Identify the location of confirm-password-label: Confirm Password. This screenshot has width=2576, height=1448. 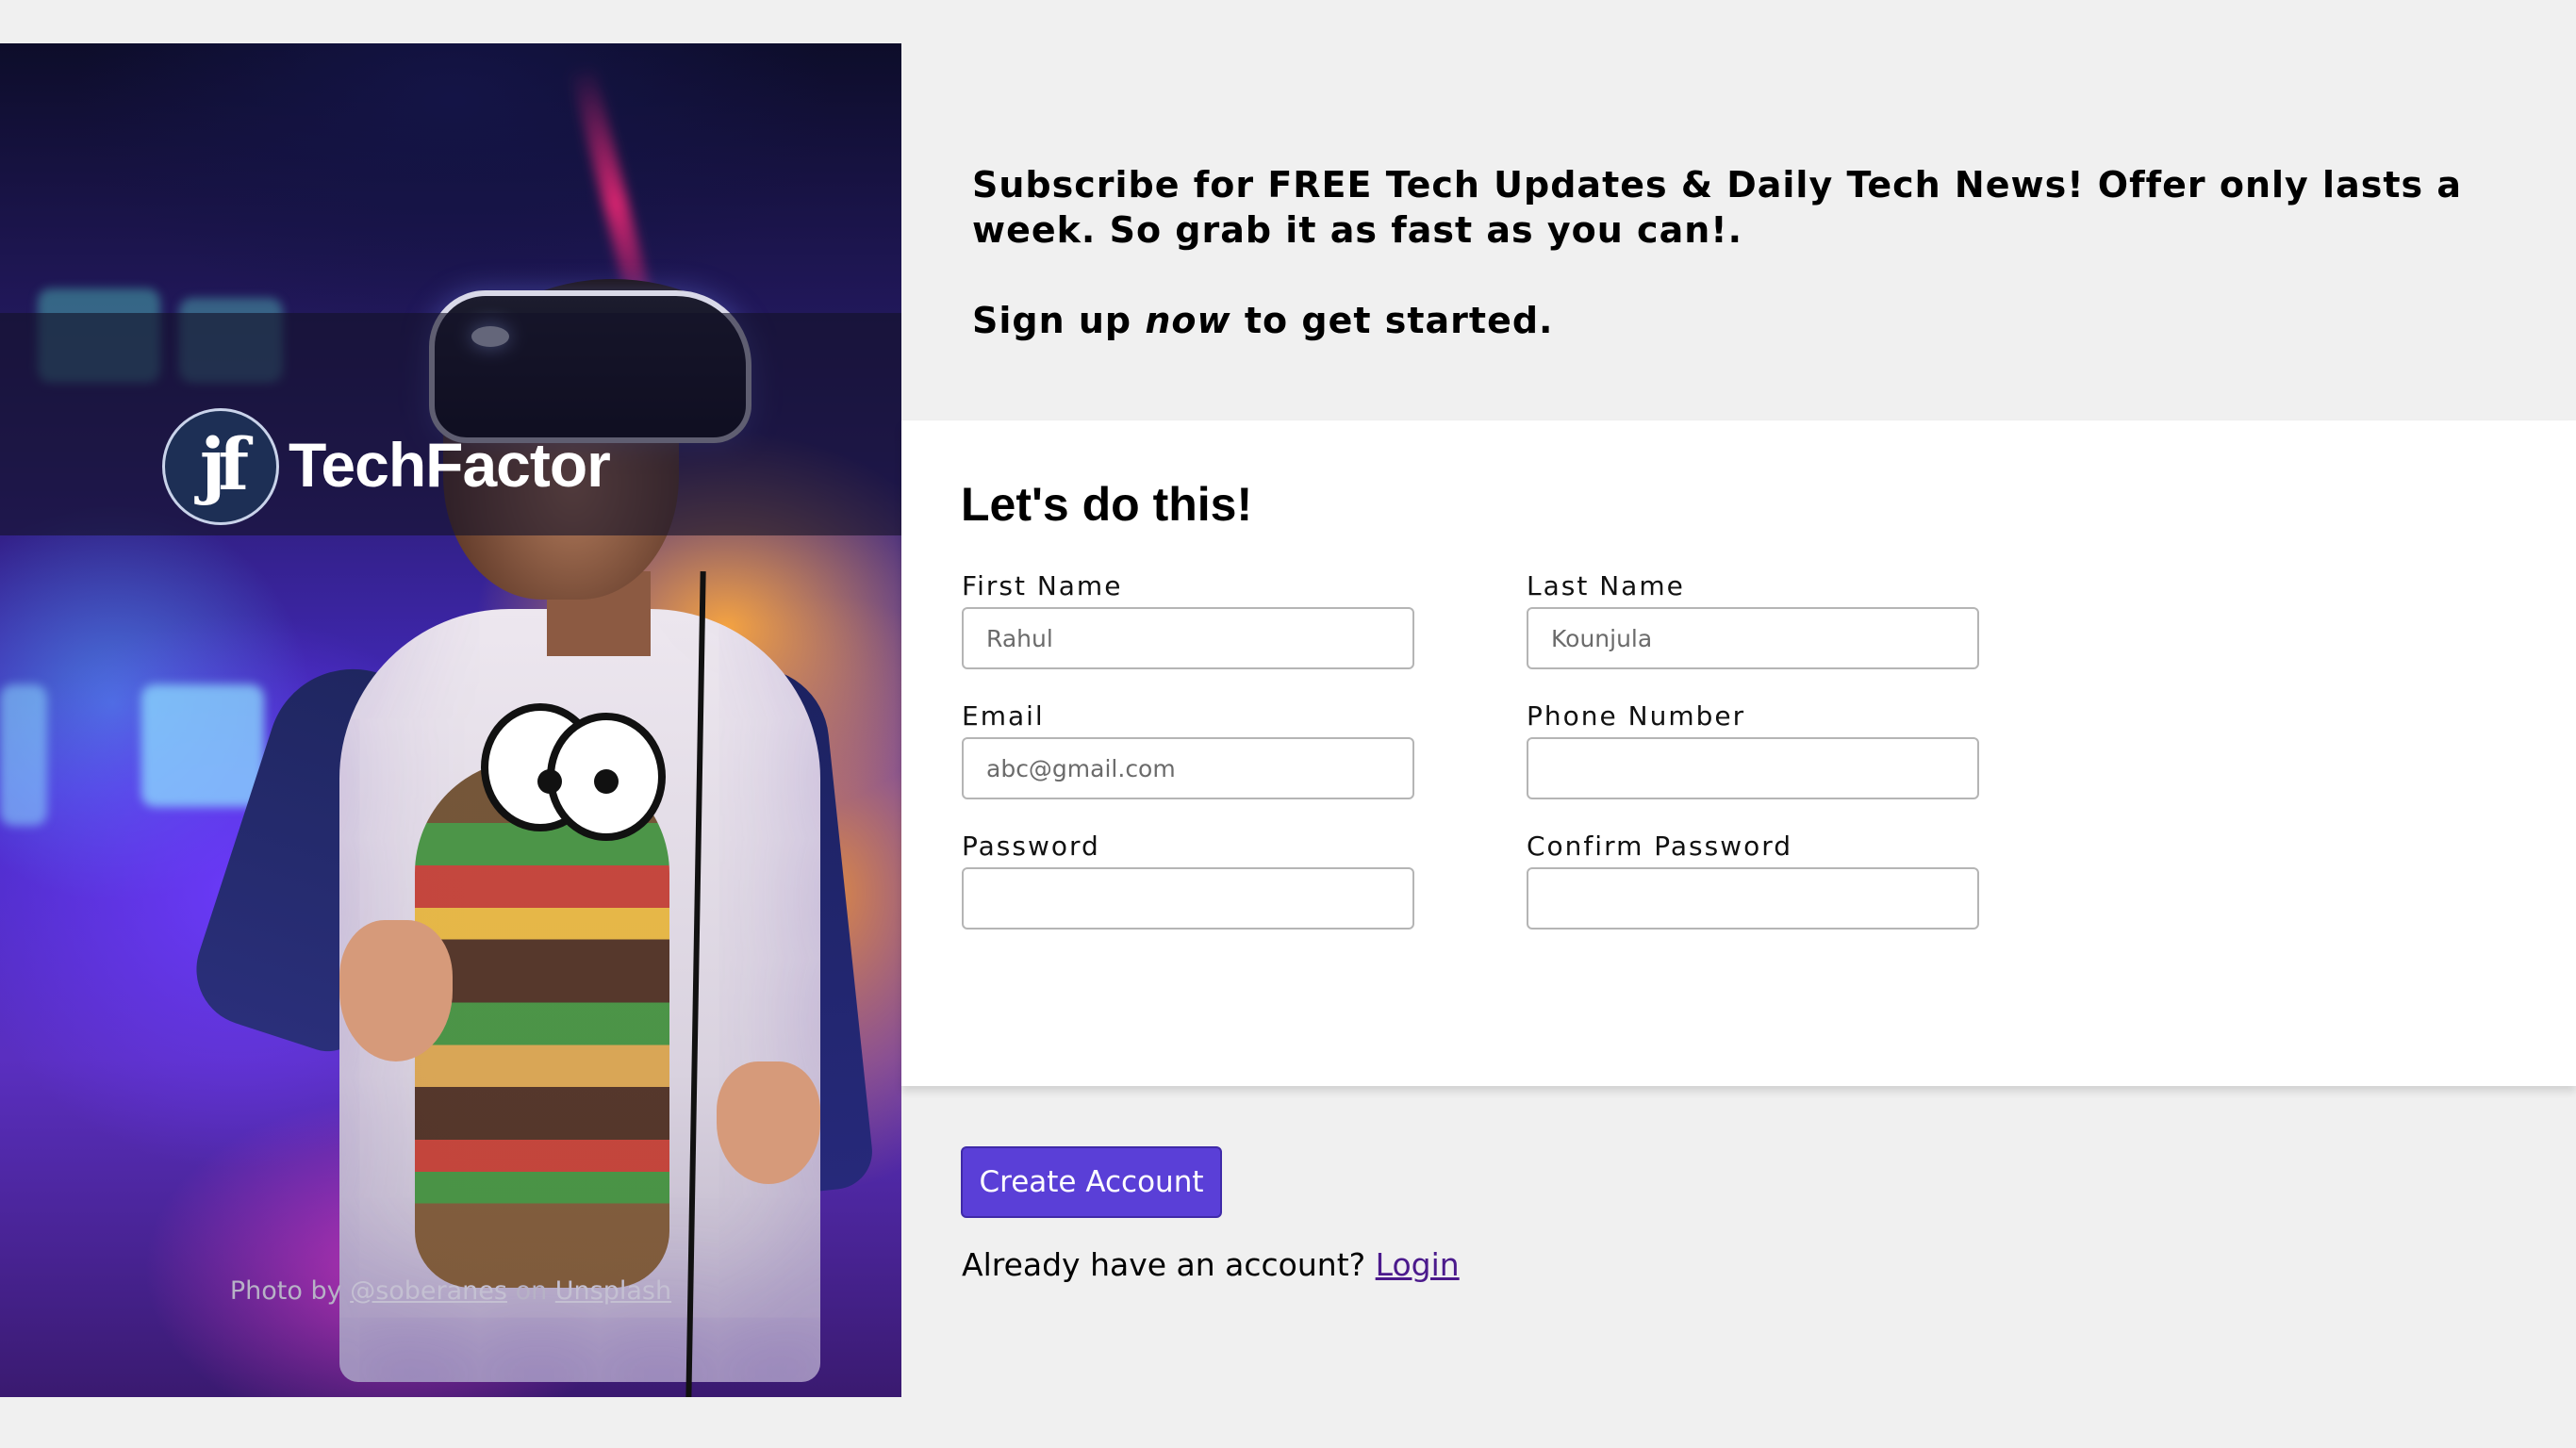
(1660, 846).